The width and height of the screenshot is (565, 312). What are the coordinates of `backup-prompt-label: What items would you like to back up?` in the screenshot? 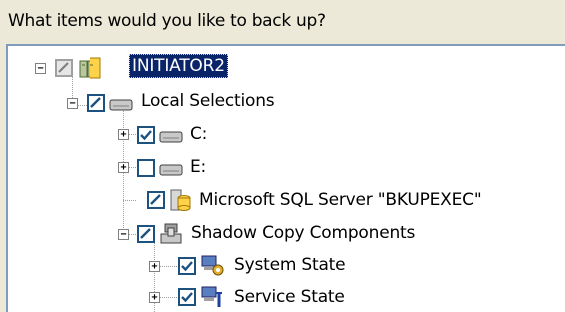 It's located at (167, 21).